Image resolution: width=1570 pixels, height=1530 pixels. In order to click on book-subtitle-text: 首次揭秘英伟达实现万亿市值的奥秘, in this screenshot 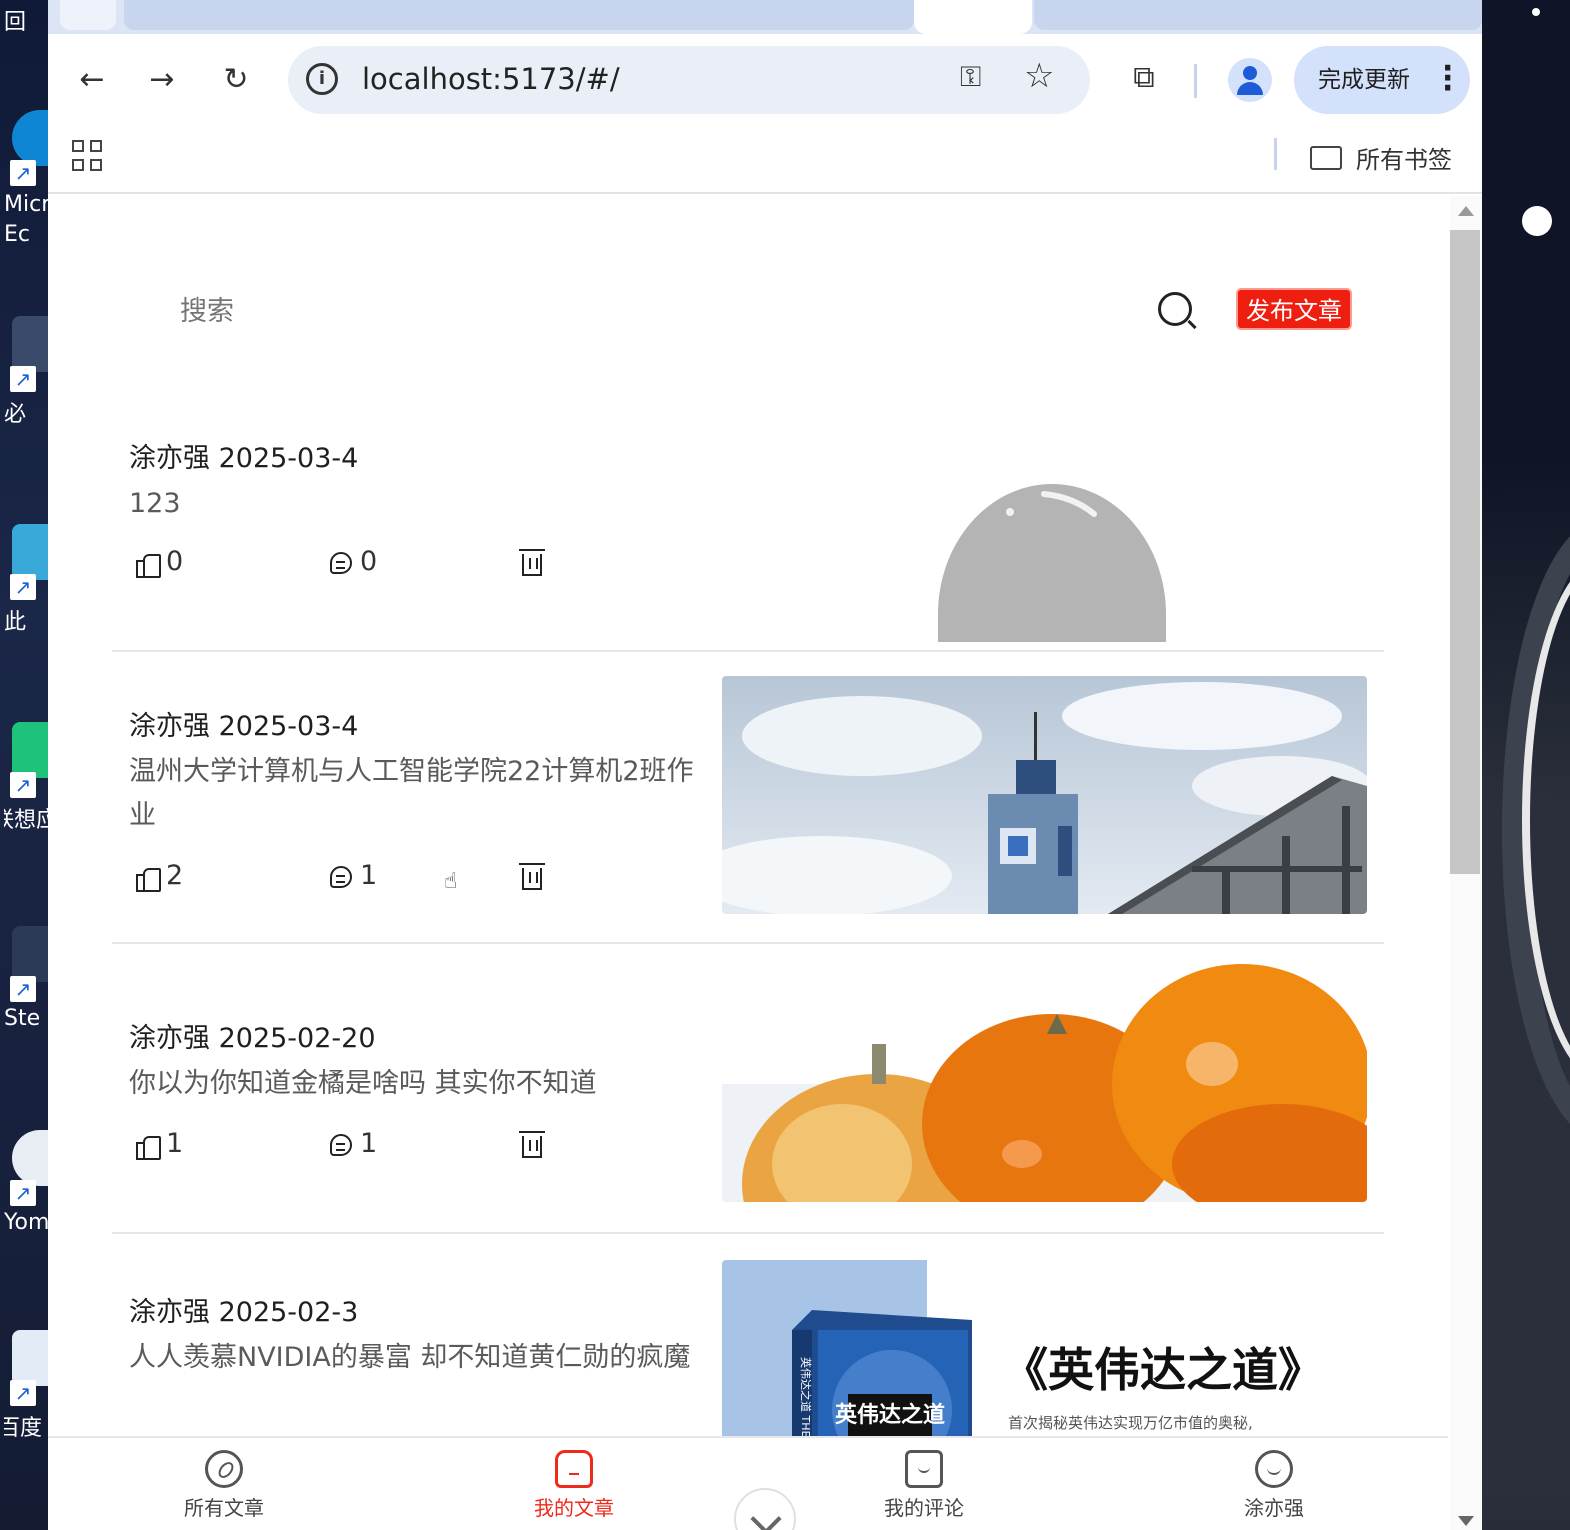, I will do `click(1130, 1423)`.